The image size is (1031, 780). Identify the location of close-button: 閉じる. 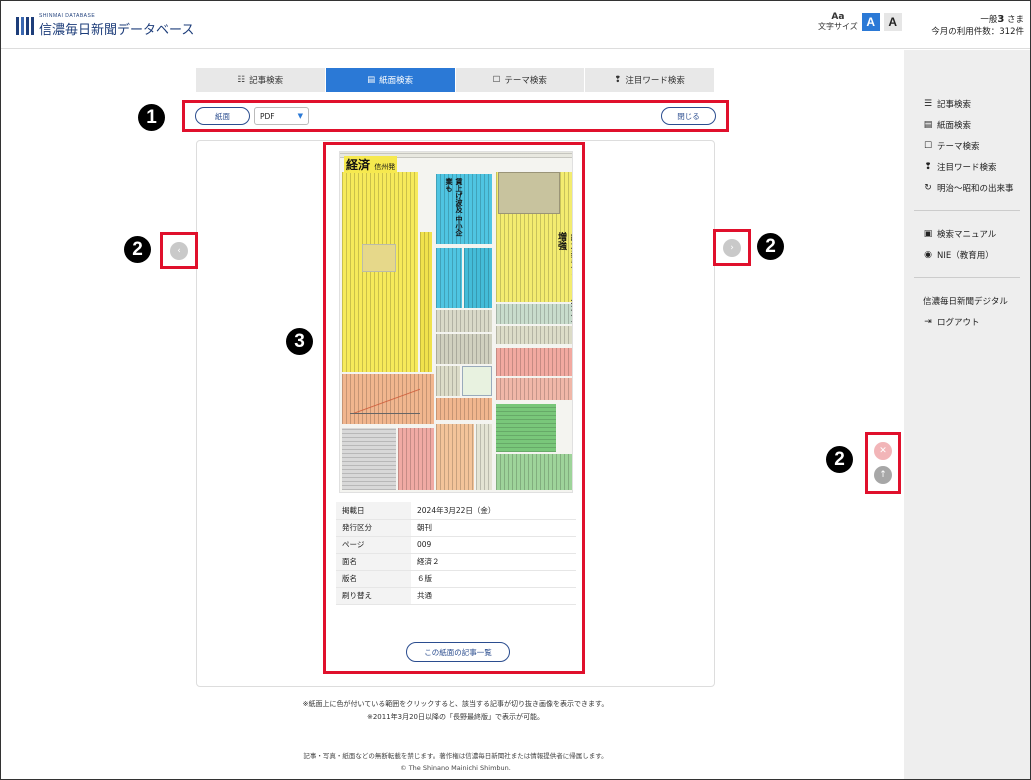
(688, 116).